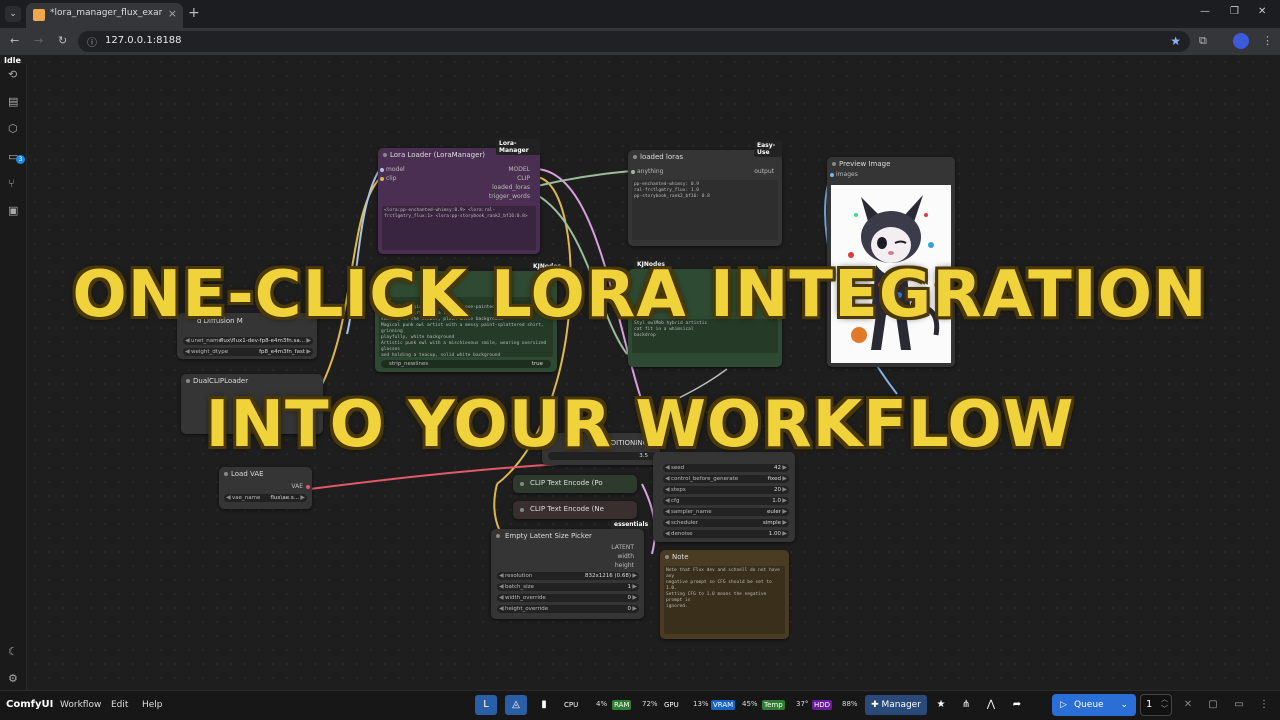 The height and width of the screenshot is (720, 1280). I want to click on mesh-icon: ◬, so click(516, 705).